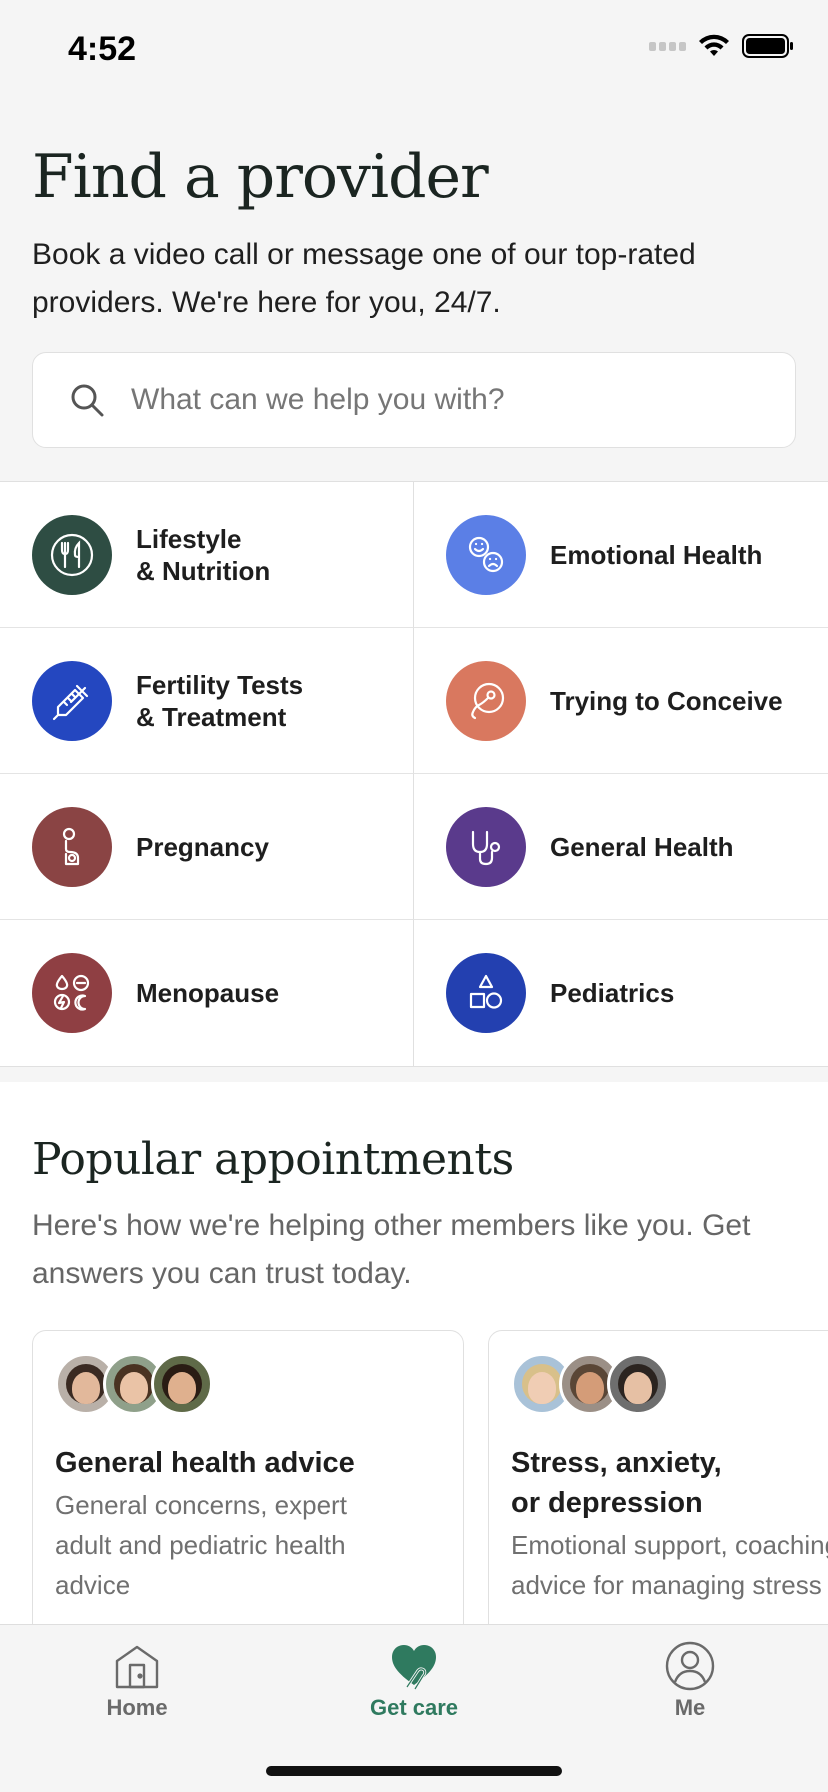  I want to click on status-icons, so click(721, 46).